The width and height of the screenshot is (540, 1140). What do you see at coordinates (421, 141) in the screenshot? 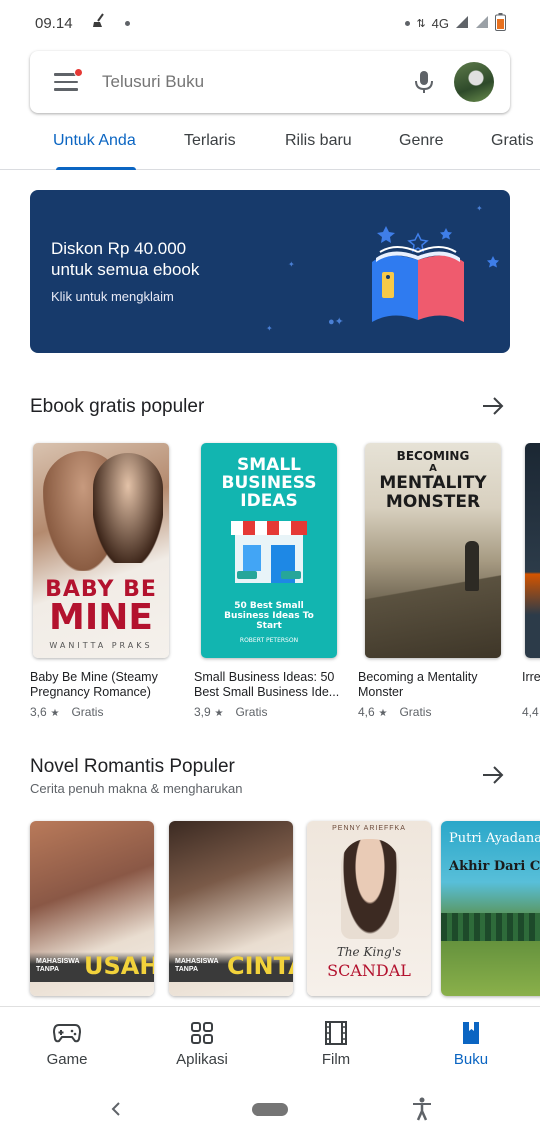
I see `tab-genre: Genre` at bounding box center [421, 141].